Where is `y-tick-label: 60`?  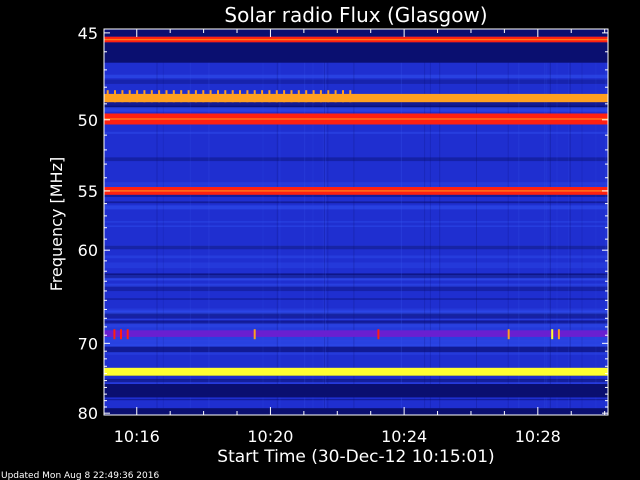
y-tick-label: 60 is located at coordinates (88, 250).